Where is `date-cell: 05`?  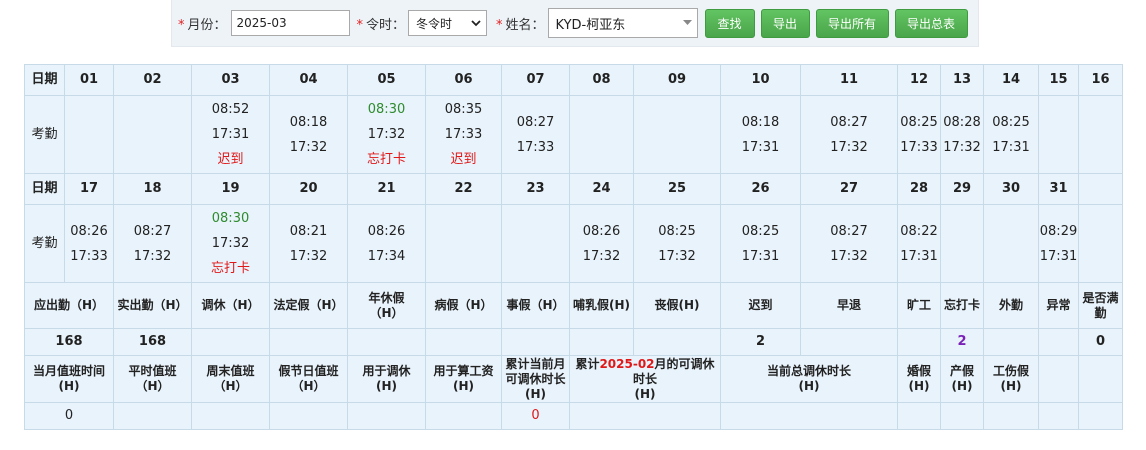 date-cell: 05 is located at coordinates (386, 80).